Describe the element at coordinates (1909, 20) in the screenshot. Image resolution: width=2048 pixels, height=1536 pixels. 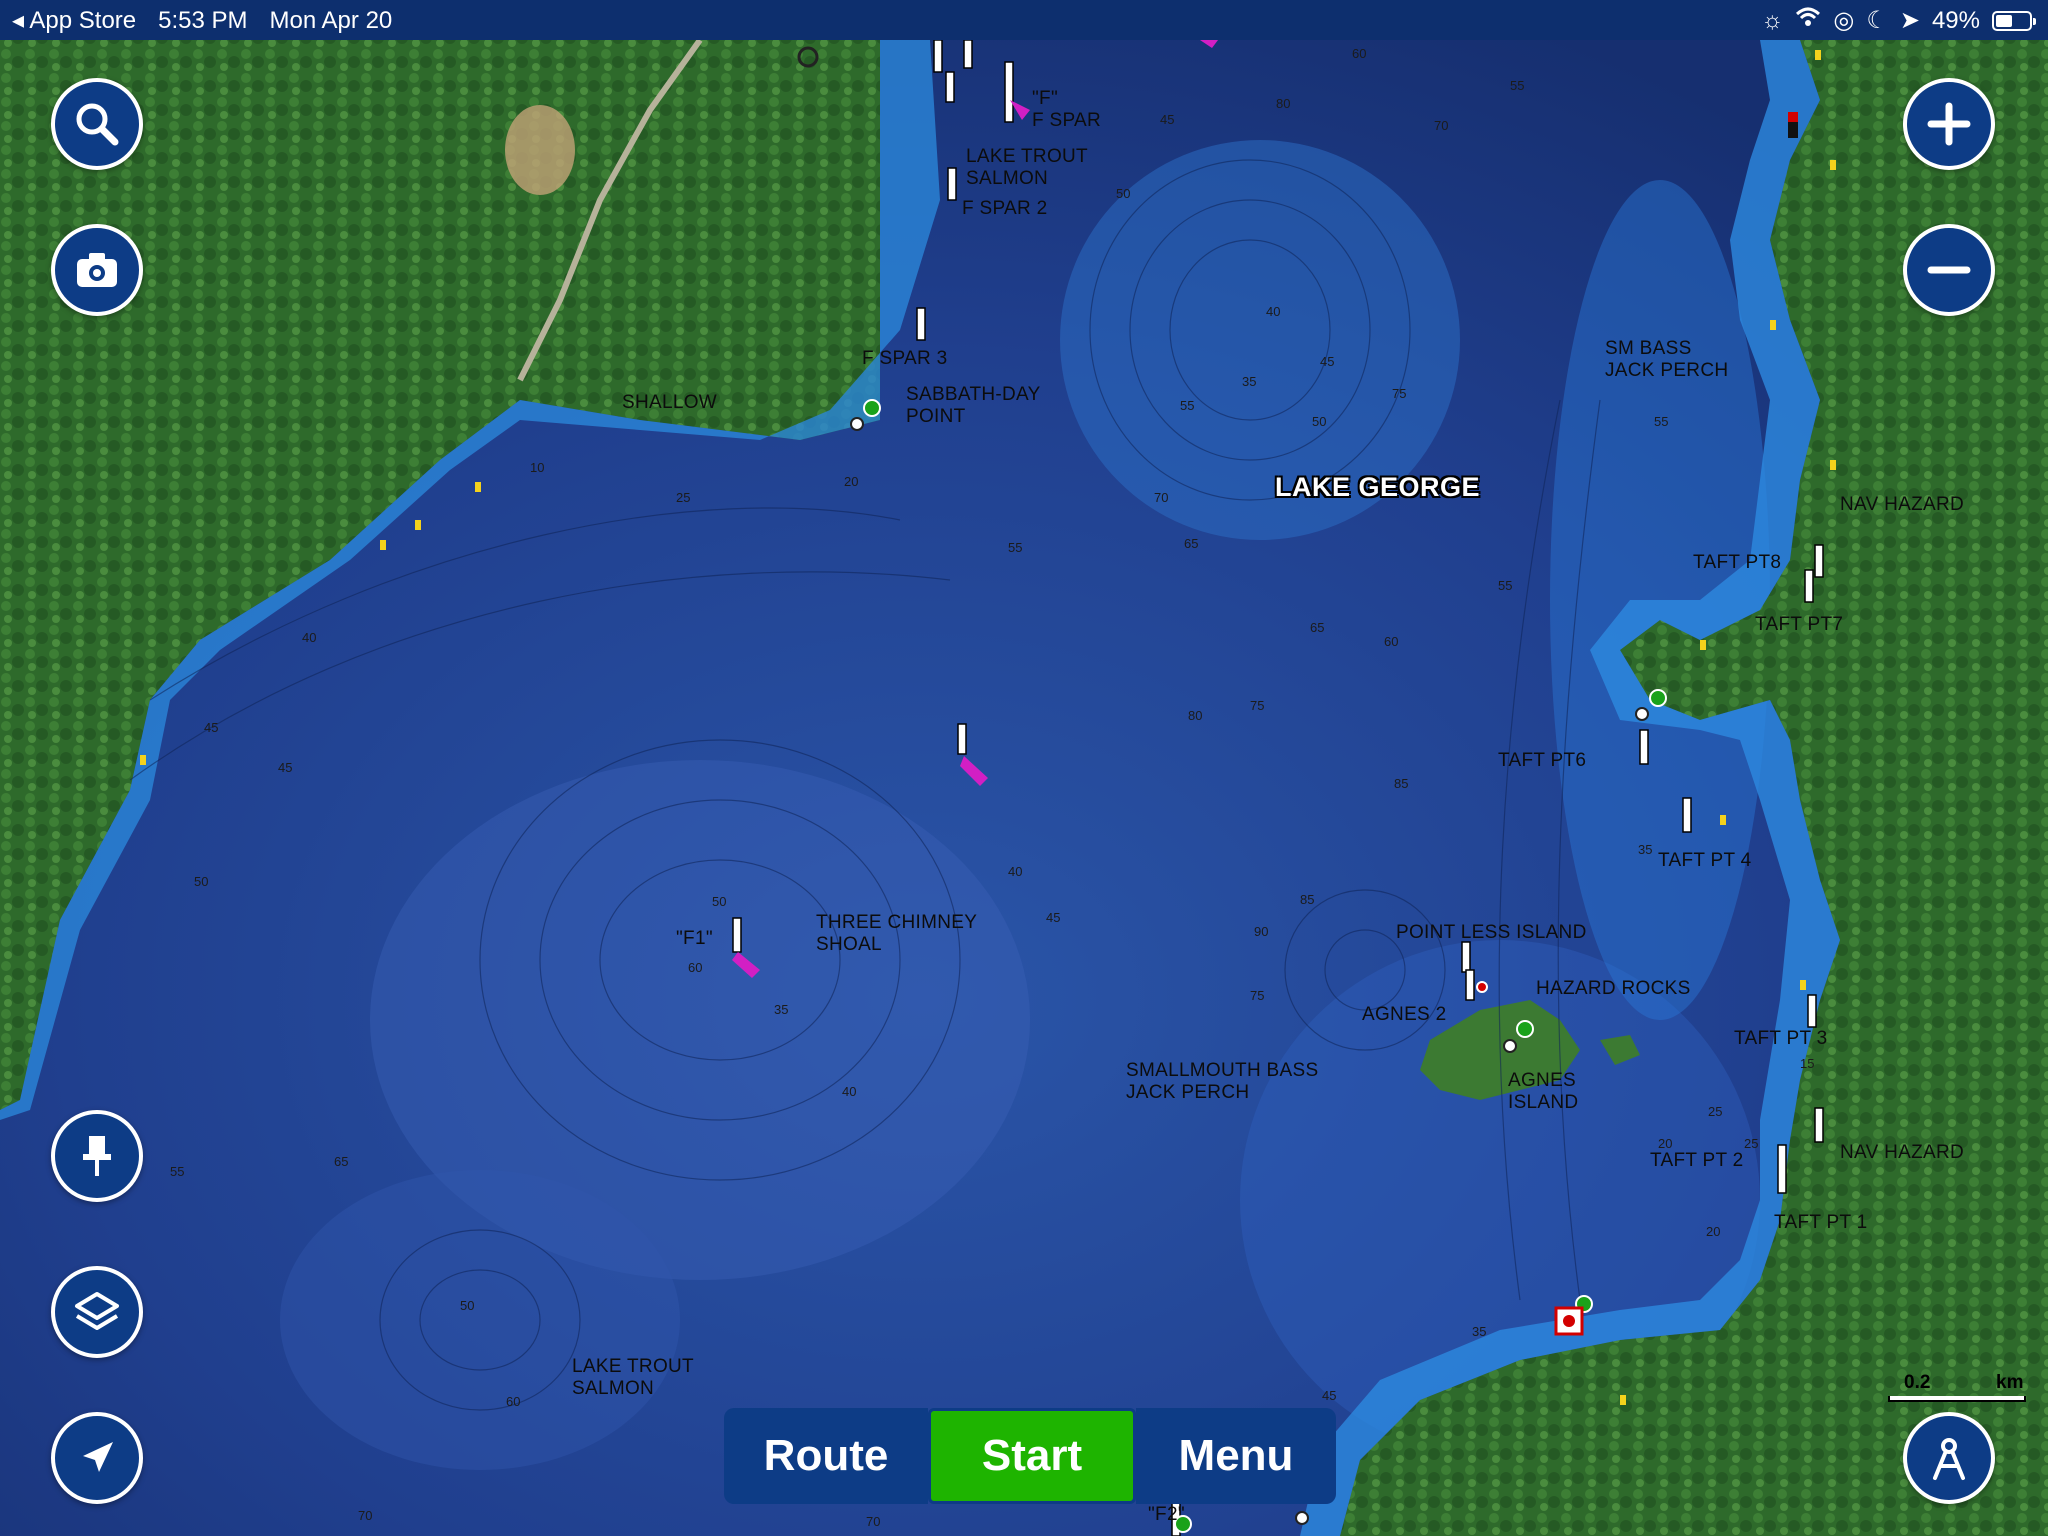
I see `location-icon: ➤` at that location.